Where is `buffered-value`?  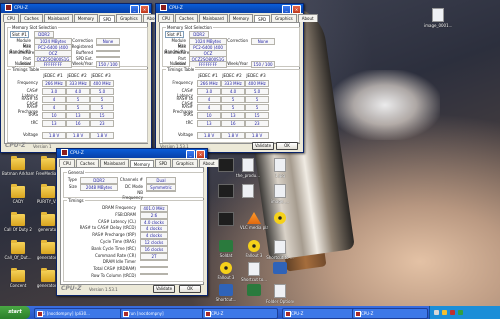 buffered-value is located at coordinates (108, 51).